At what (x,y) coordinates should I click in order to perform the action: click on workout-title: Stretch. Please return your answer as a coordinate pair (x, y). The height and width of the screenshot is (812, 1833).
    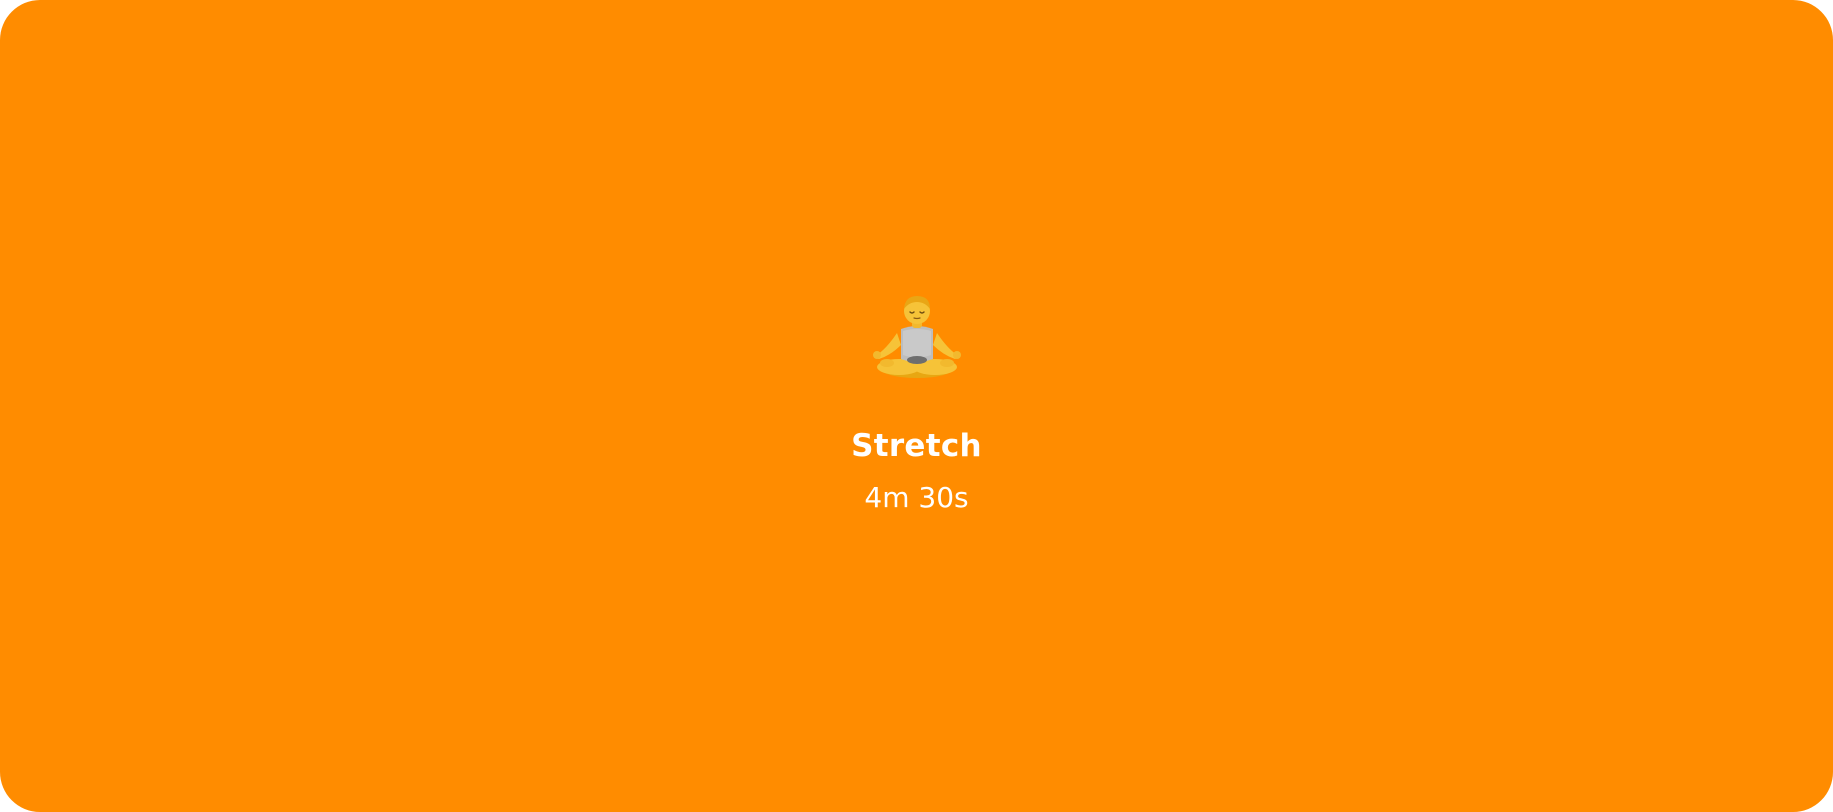
    Looking at the image, I should click on (916, 446).